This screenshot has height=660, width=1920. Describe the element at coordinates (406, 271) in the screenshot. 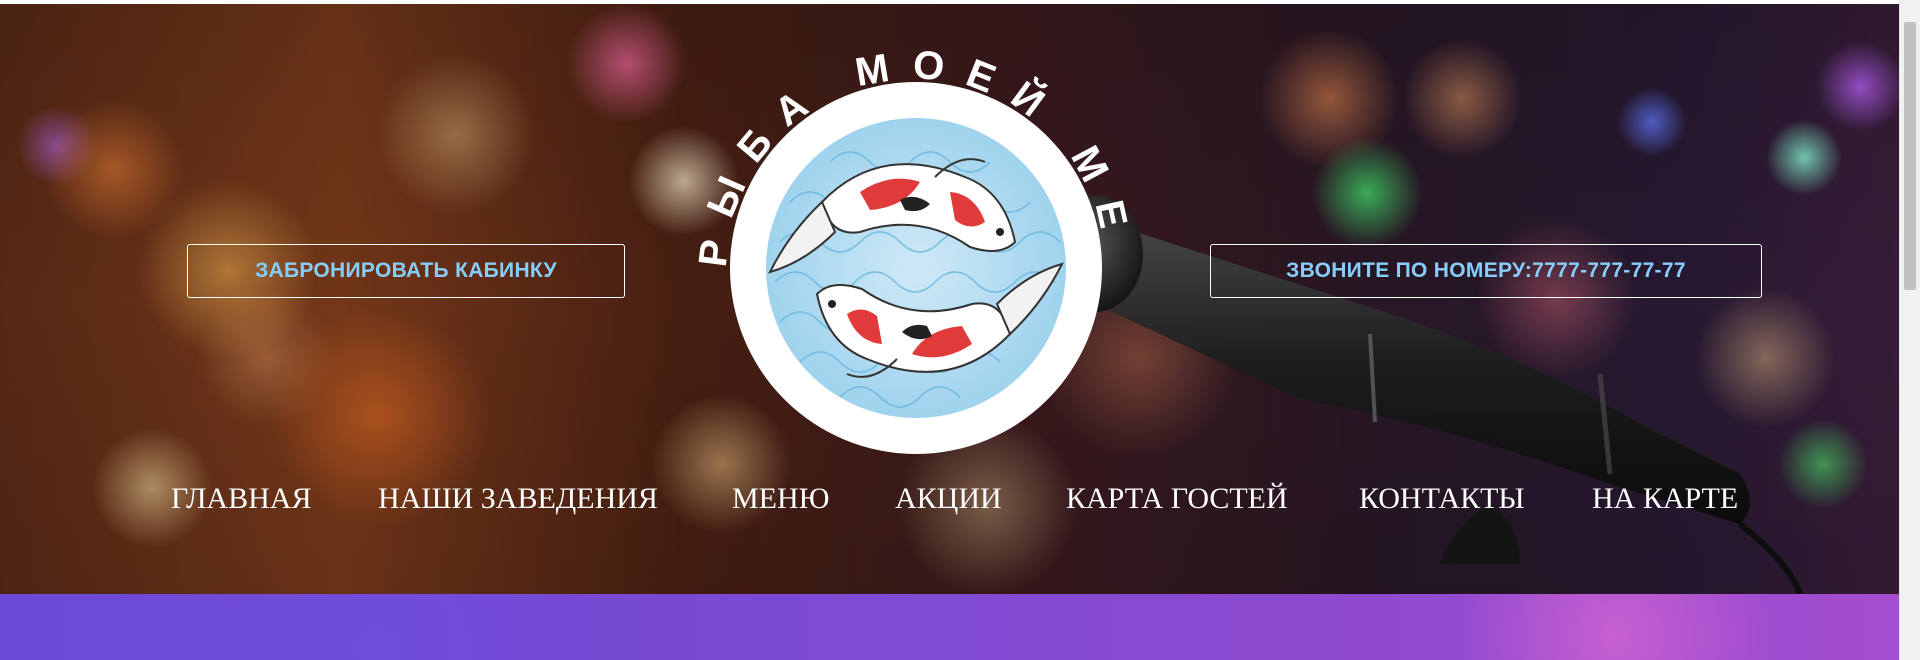

I see `book-booth-button: ЗАБРОНИРОВАТЬ КАБИНКУ` at that location.